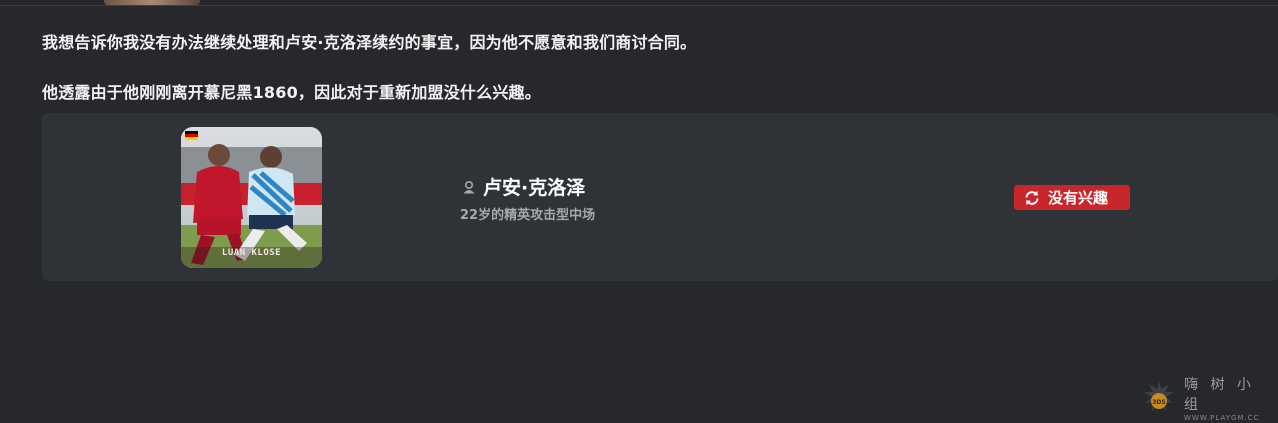 The image size is (1278, 423). What do you see at coordinates (1159, 398) in the screenshot?
I see `watermark-logo-icon: 3DS` at bounding box center [1159, 398].